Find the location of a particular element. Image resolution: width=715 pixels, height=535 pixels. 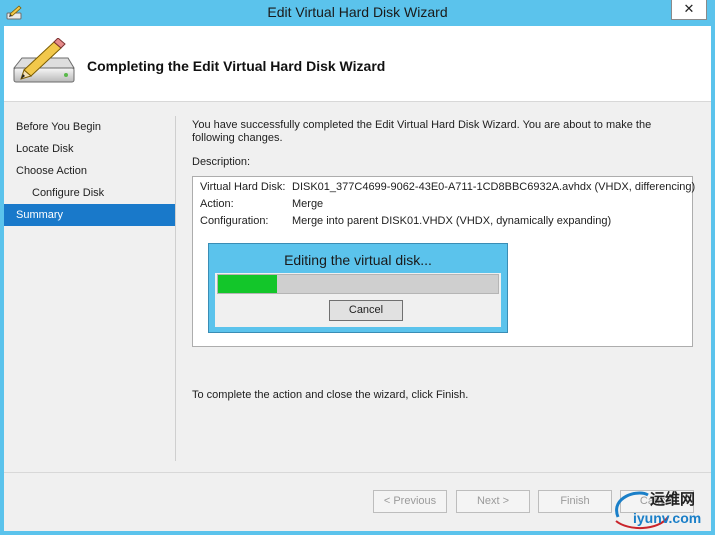

progress-bar-fill is located at coordinates (247, 284).